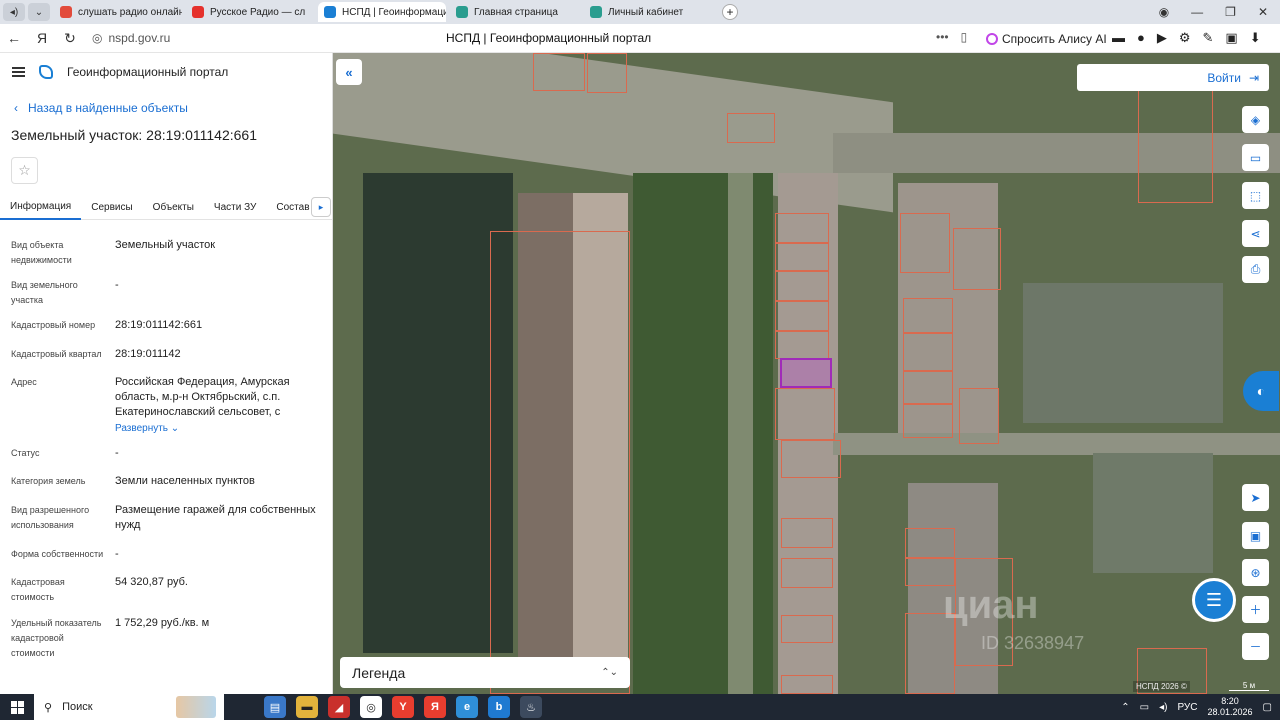 The height and width of the screenshot is (720, 1280). Describe the element at coordinates (321, 207) in the screenshot. I see `tabs-scroll-right-button: ▸` at that location.